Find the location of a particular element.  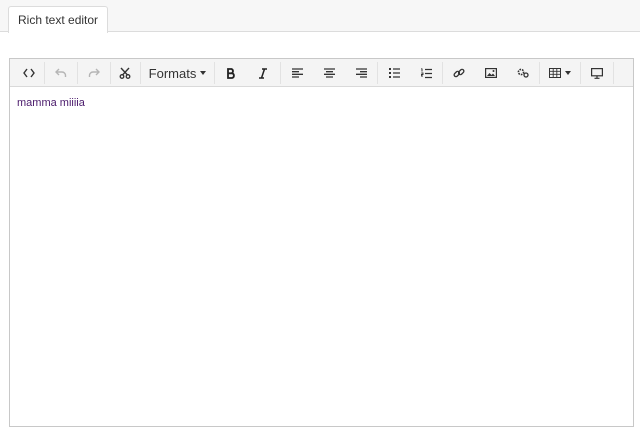

align-right-icon is located at coordinates (361, 73).